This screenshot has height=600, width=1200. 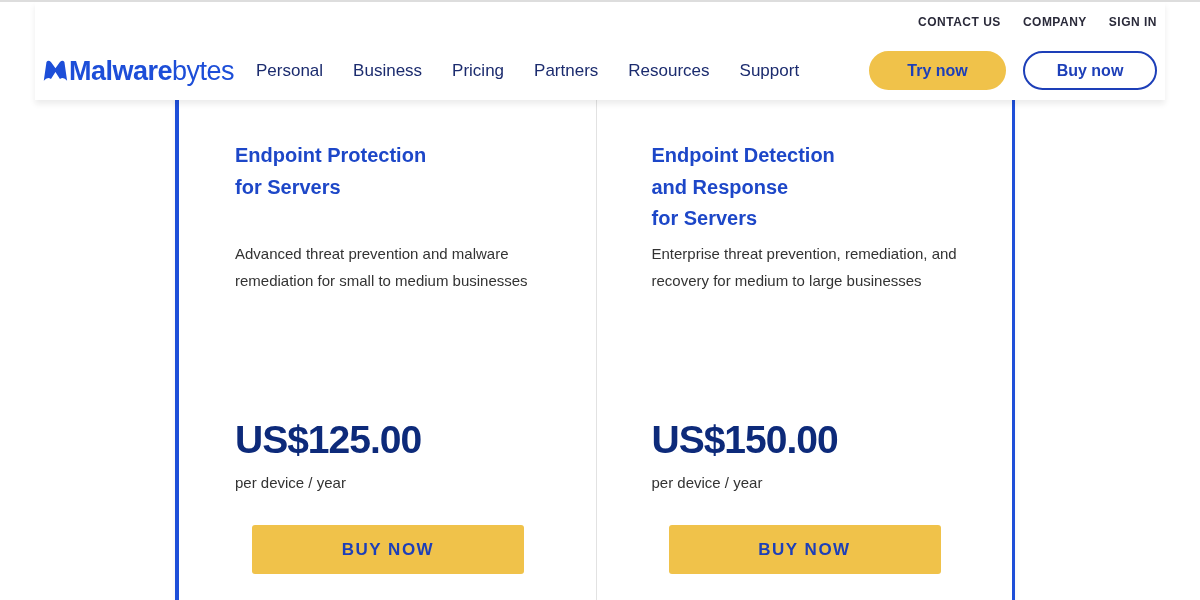 I want to click on buy-now-button: Buy now, so click(x=1090, y=70).